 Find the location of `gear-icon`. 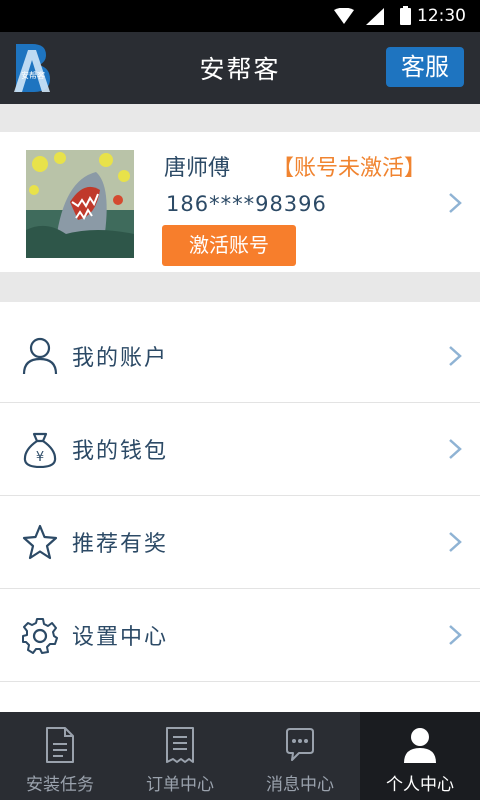

gear-icon is located at coordinates (40, 636).